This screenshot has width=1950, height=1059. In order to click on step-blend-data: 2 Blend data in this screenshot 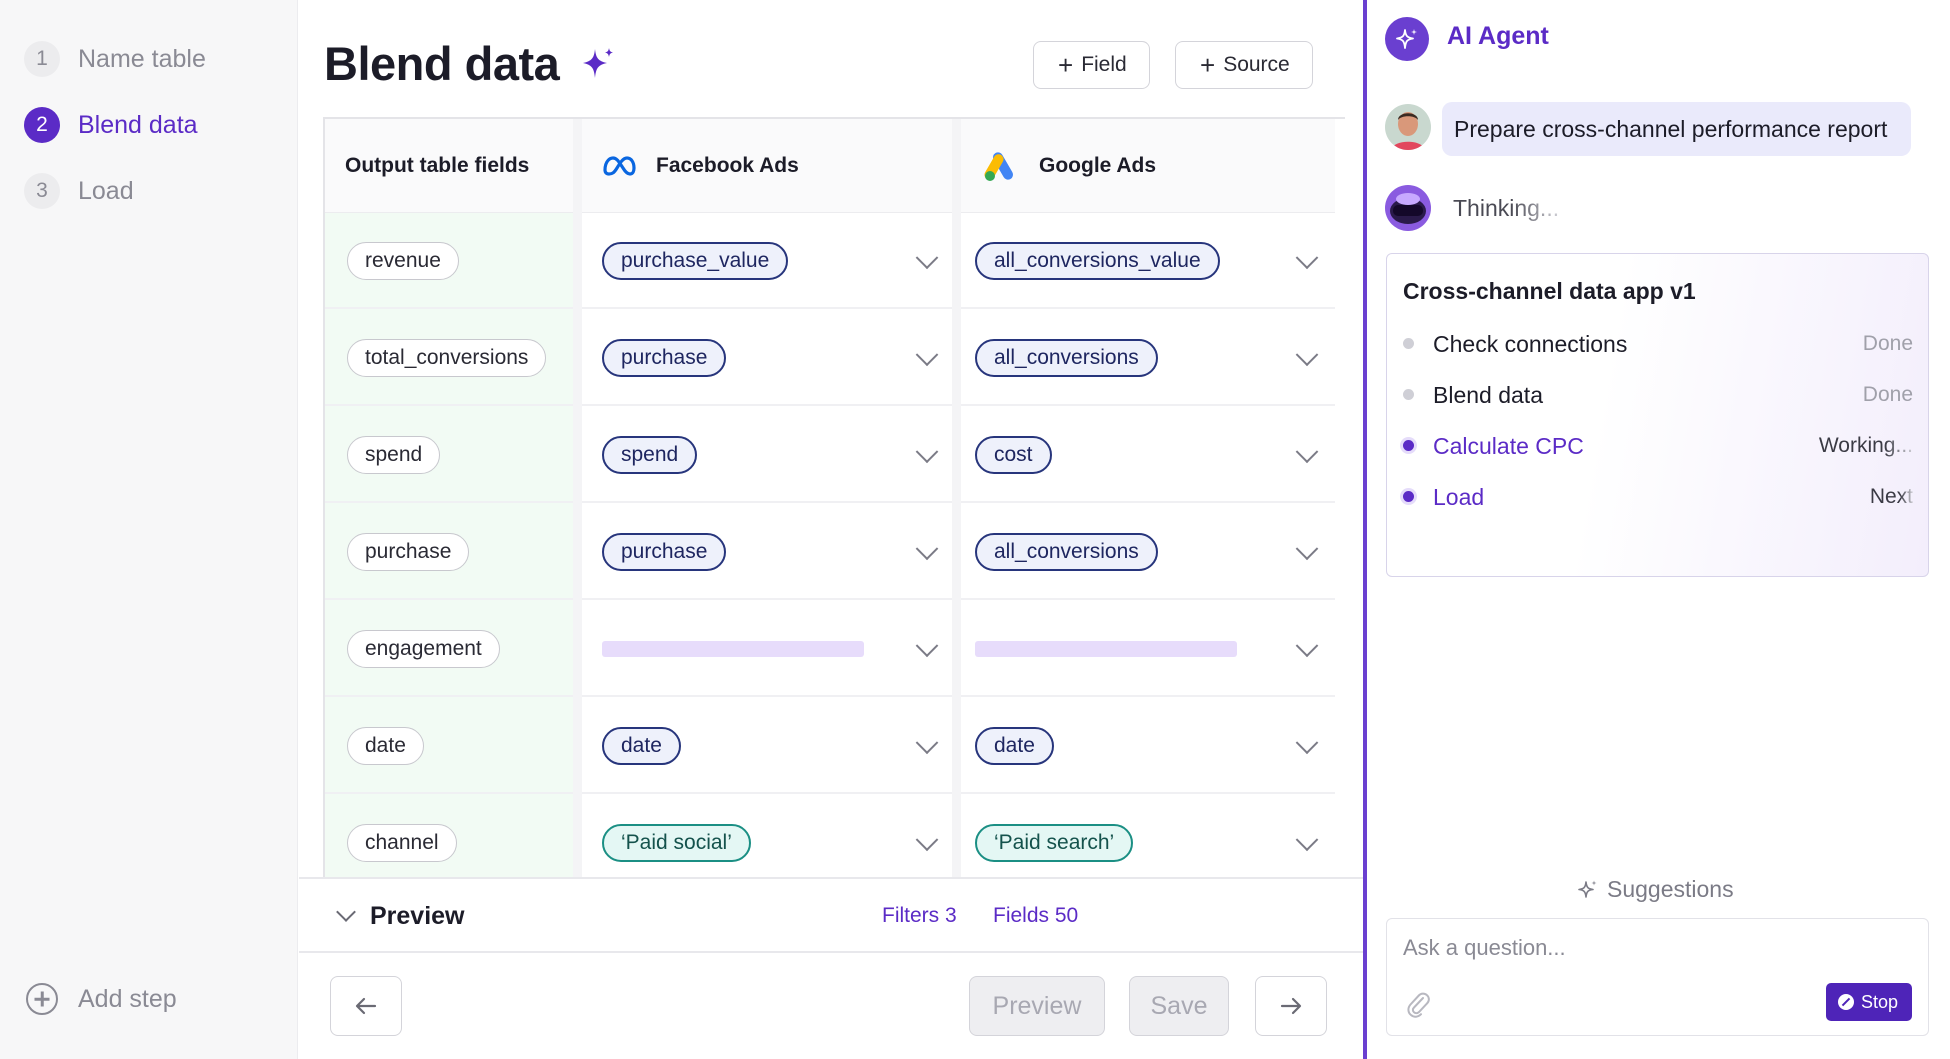, I will do `click(111, 125)`.